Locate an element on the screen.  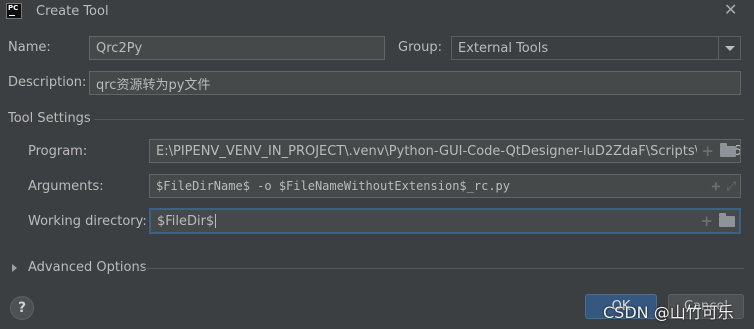
description-input-value: qrc资源转为py文件 is located at coordinates (153, 85).